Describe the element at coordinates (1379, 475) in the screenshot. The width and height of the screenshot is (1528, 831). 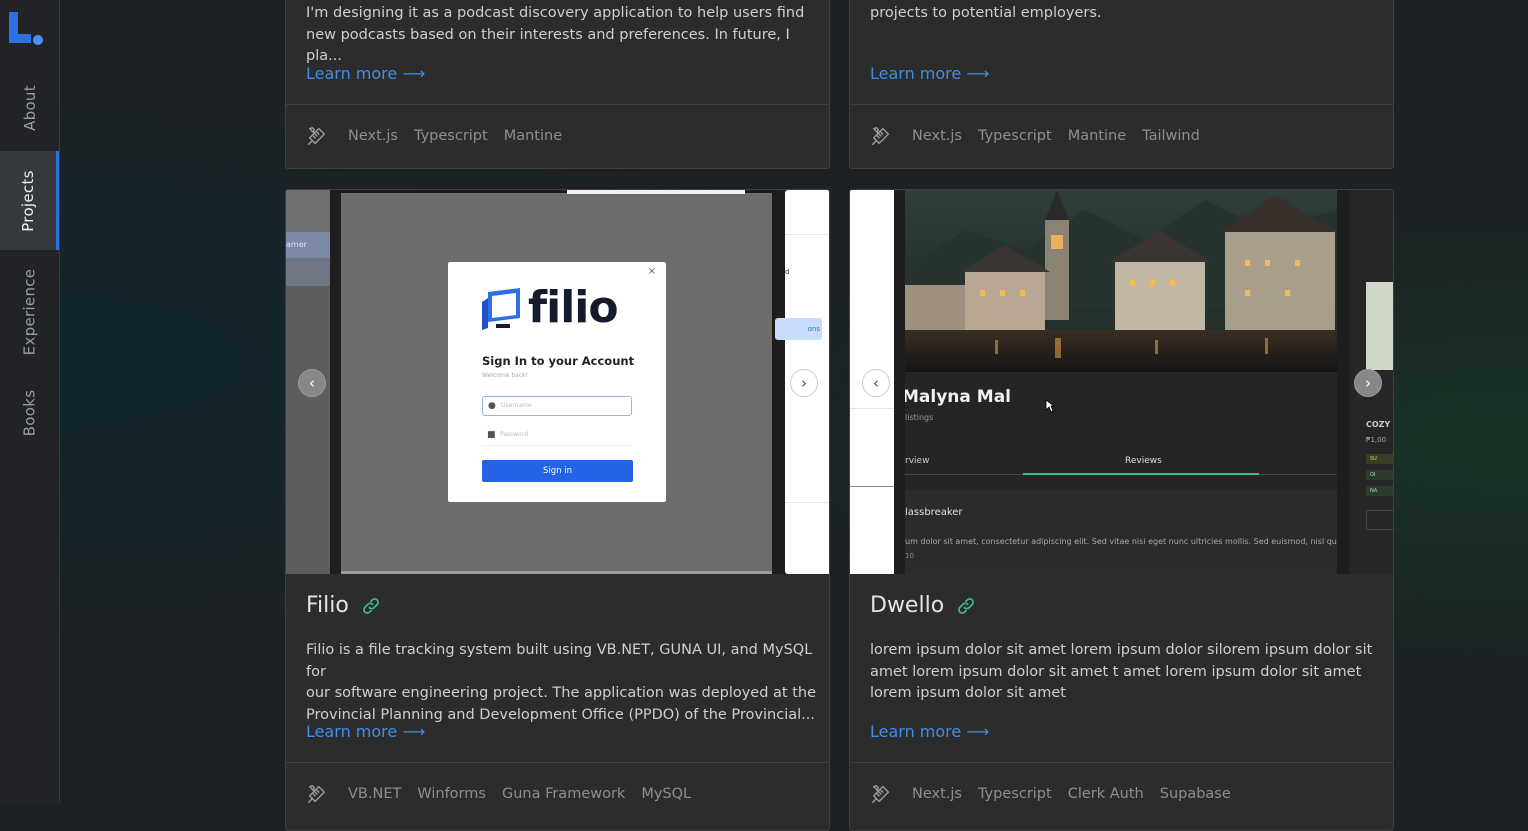
I see `peek-tag: OI` at that location.